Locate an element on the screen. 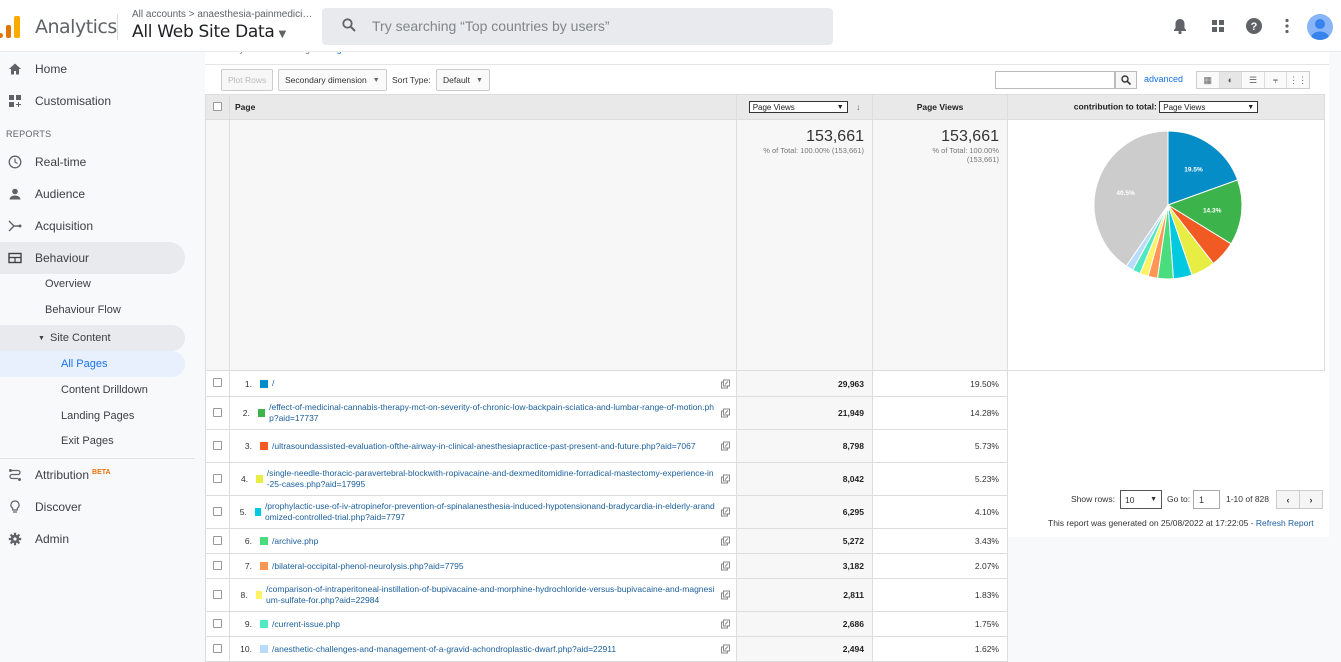  sidebar-item-exit-pages: Exit Pages is located at coordinates (92, 441).